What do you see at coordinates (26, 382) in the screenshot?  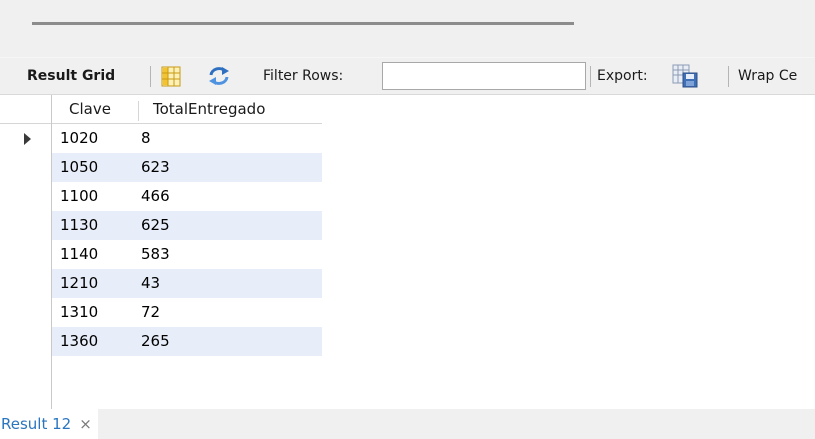 I see `row-header-strip` at bounding box center [26, 382].